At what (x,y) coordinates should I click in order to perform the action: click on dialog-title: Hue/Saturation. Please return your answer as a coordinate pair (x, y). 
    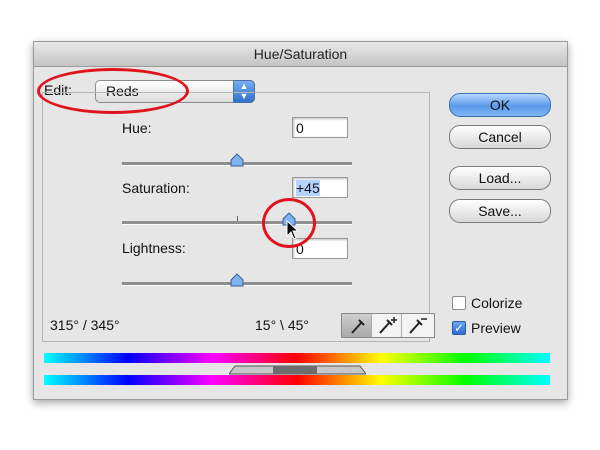
    Looking at the image, I should click on (300, 54).